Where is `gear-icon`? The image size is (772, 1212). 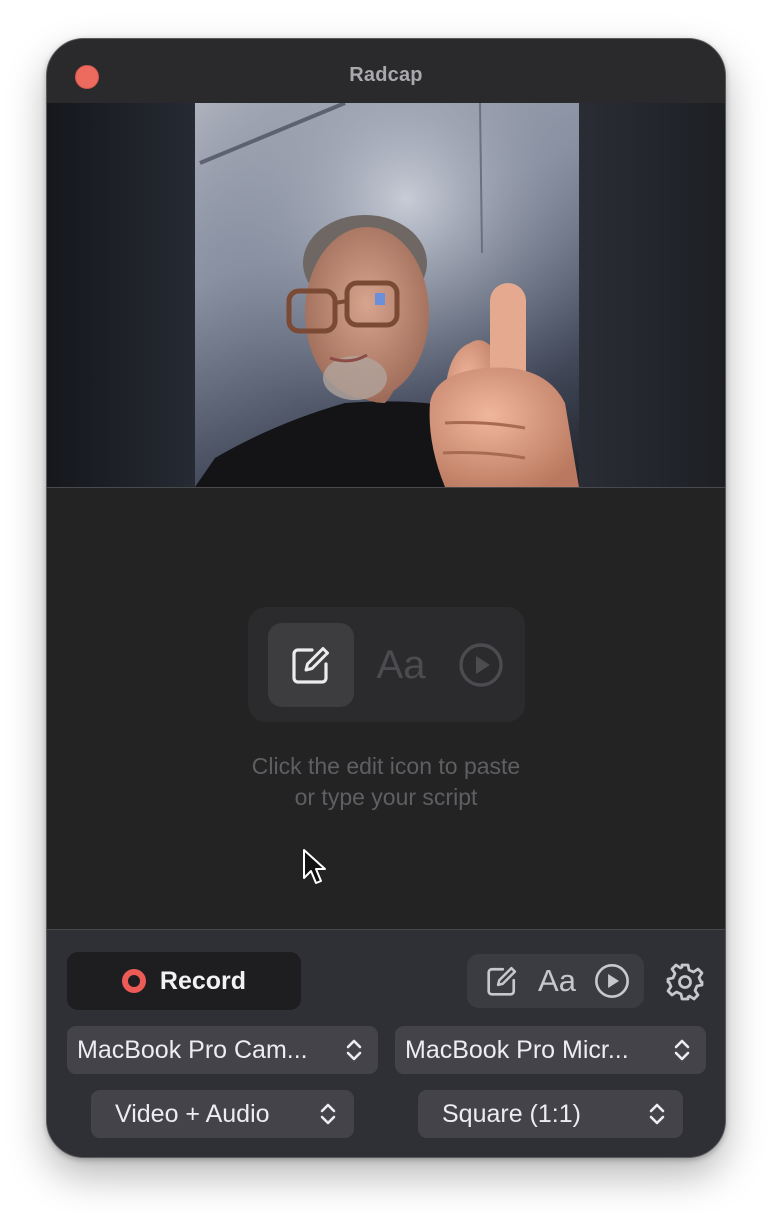
gear-icon is located at coordinates (685, 982).